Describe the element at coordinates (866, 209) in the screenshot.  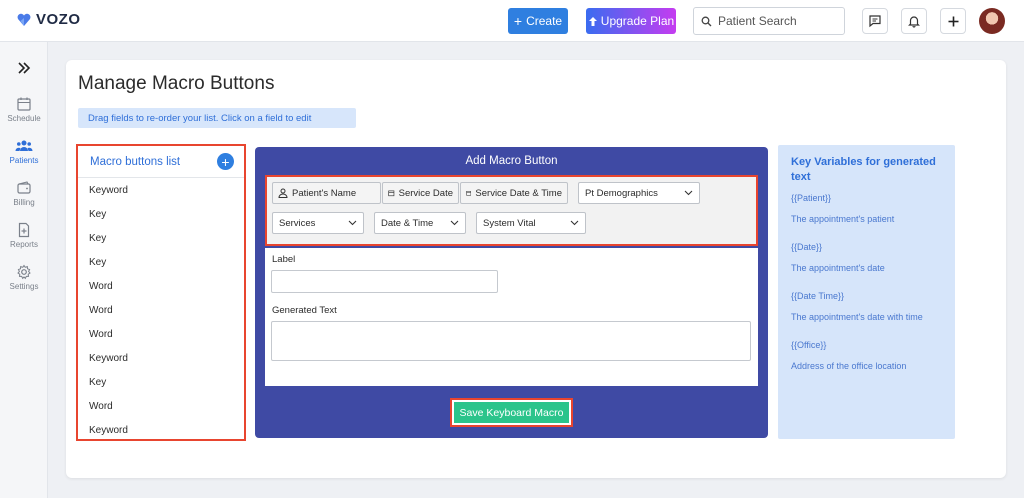
I see `key-variable-entry: {{Patient}} The appointment's patient` at that location.